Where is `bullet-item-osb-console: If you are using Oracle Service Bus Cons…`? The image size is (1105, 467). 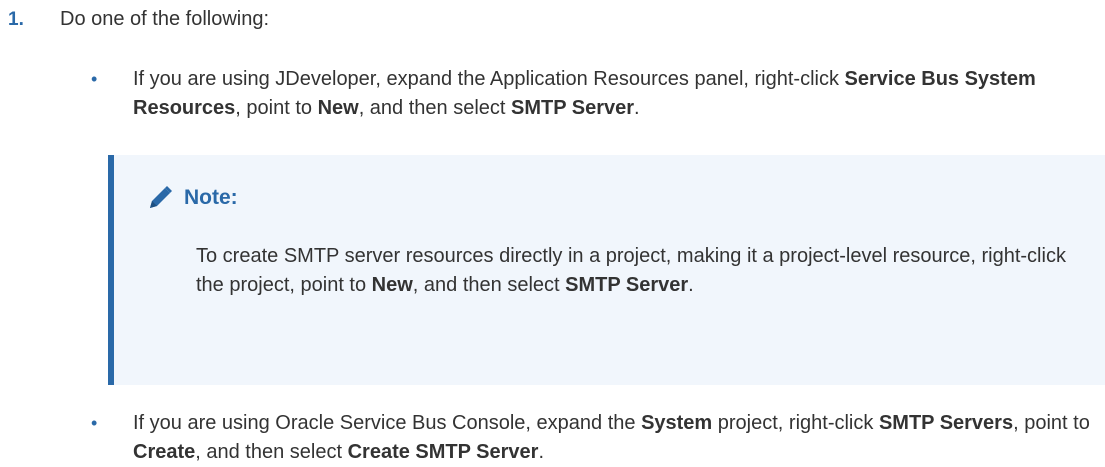
bullet-item-osb-console: If you are using Oracle Service Bus Cons… is located at coordinates (611, 437).